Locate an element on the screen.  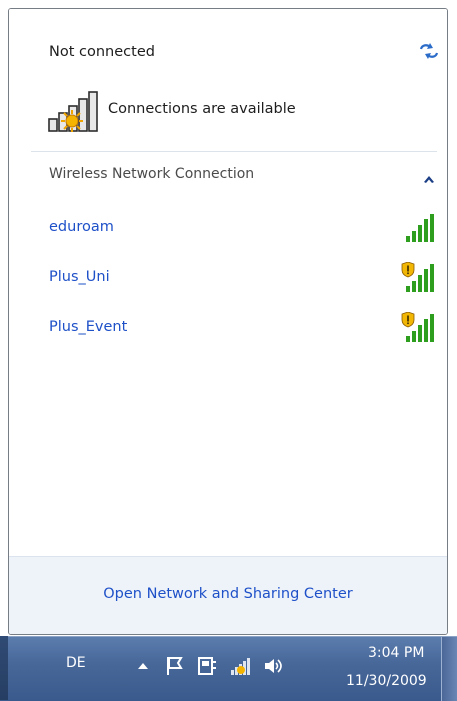
show-hidden-icons-arrow-icon is located at coordinates (143, 666).